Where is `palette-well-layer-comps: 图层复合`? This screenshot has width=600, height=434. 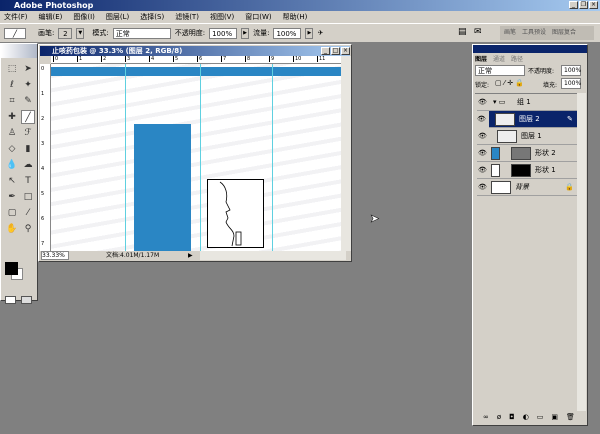 palette-well-layer-comps: 图层复合 is located at coordinates (564, 33).